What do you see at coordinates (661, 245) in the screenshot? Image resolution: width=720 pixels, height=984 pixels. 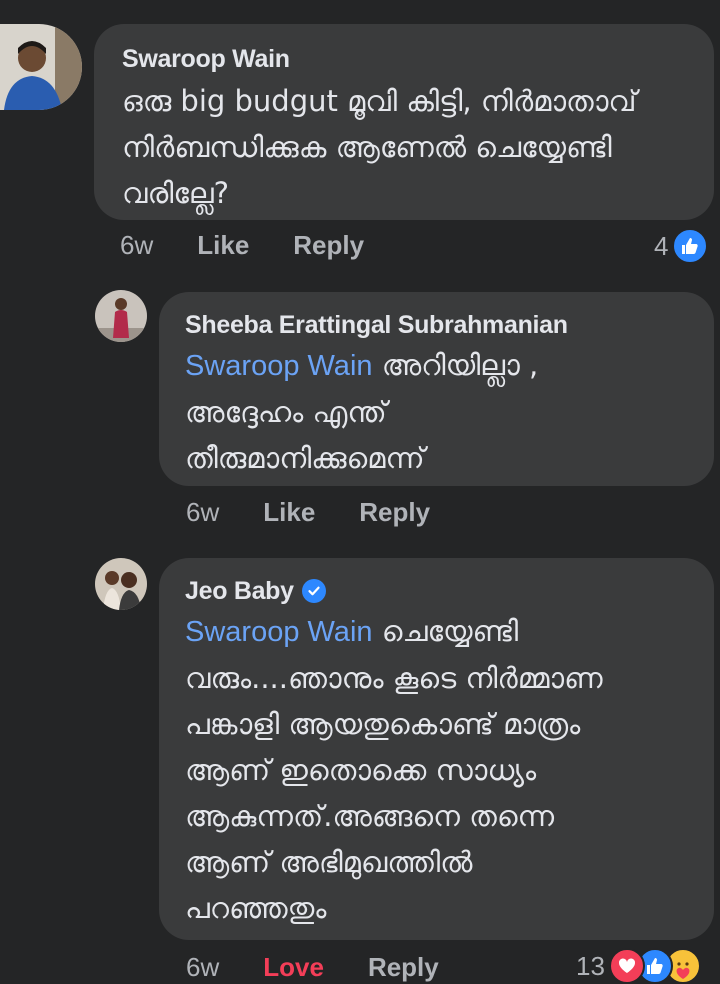 I see `reaction-count: 4` at bounding box center [661, 245].